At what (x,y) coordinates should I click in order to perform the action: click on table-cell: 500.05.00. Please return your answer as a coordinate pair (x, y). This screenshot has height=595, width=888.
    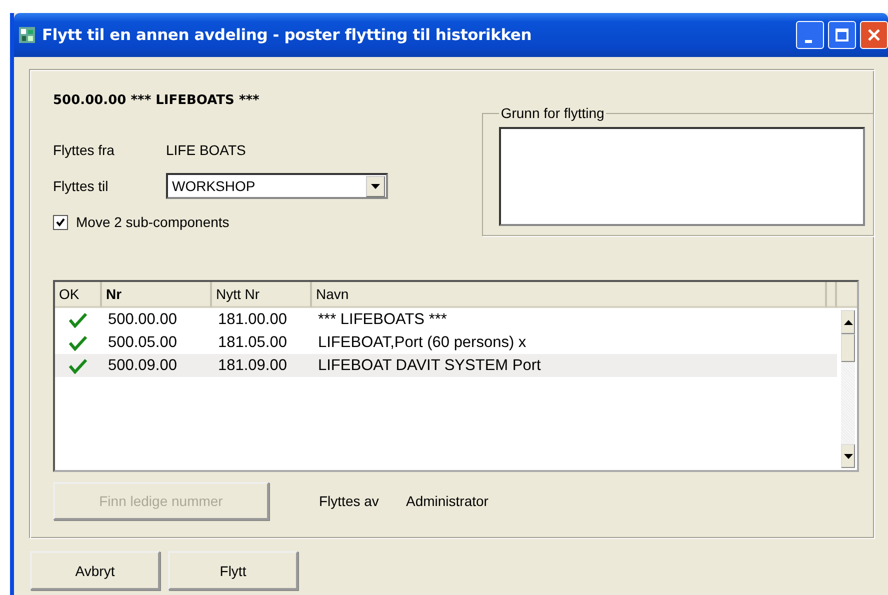
    Looking at the image, I should click on (142, 342).